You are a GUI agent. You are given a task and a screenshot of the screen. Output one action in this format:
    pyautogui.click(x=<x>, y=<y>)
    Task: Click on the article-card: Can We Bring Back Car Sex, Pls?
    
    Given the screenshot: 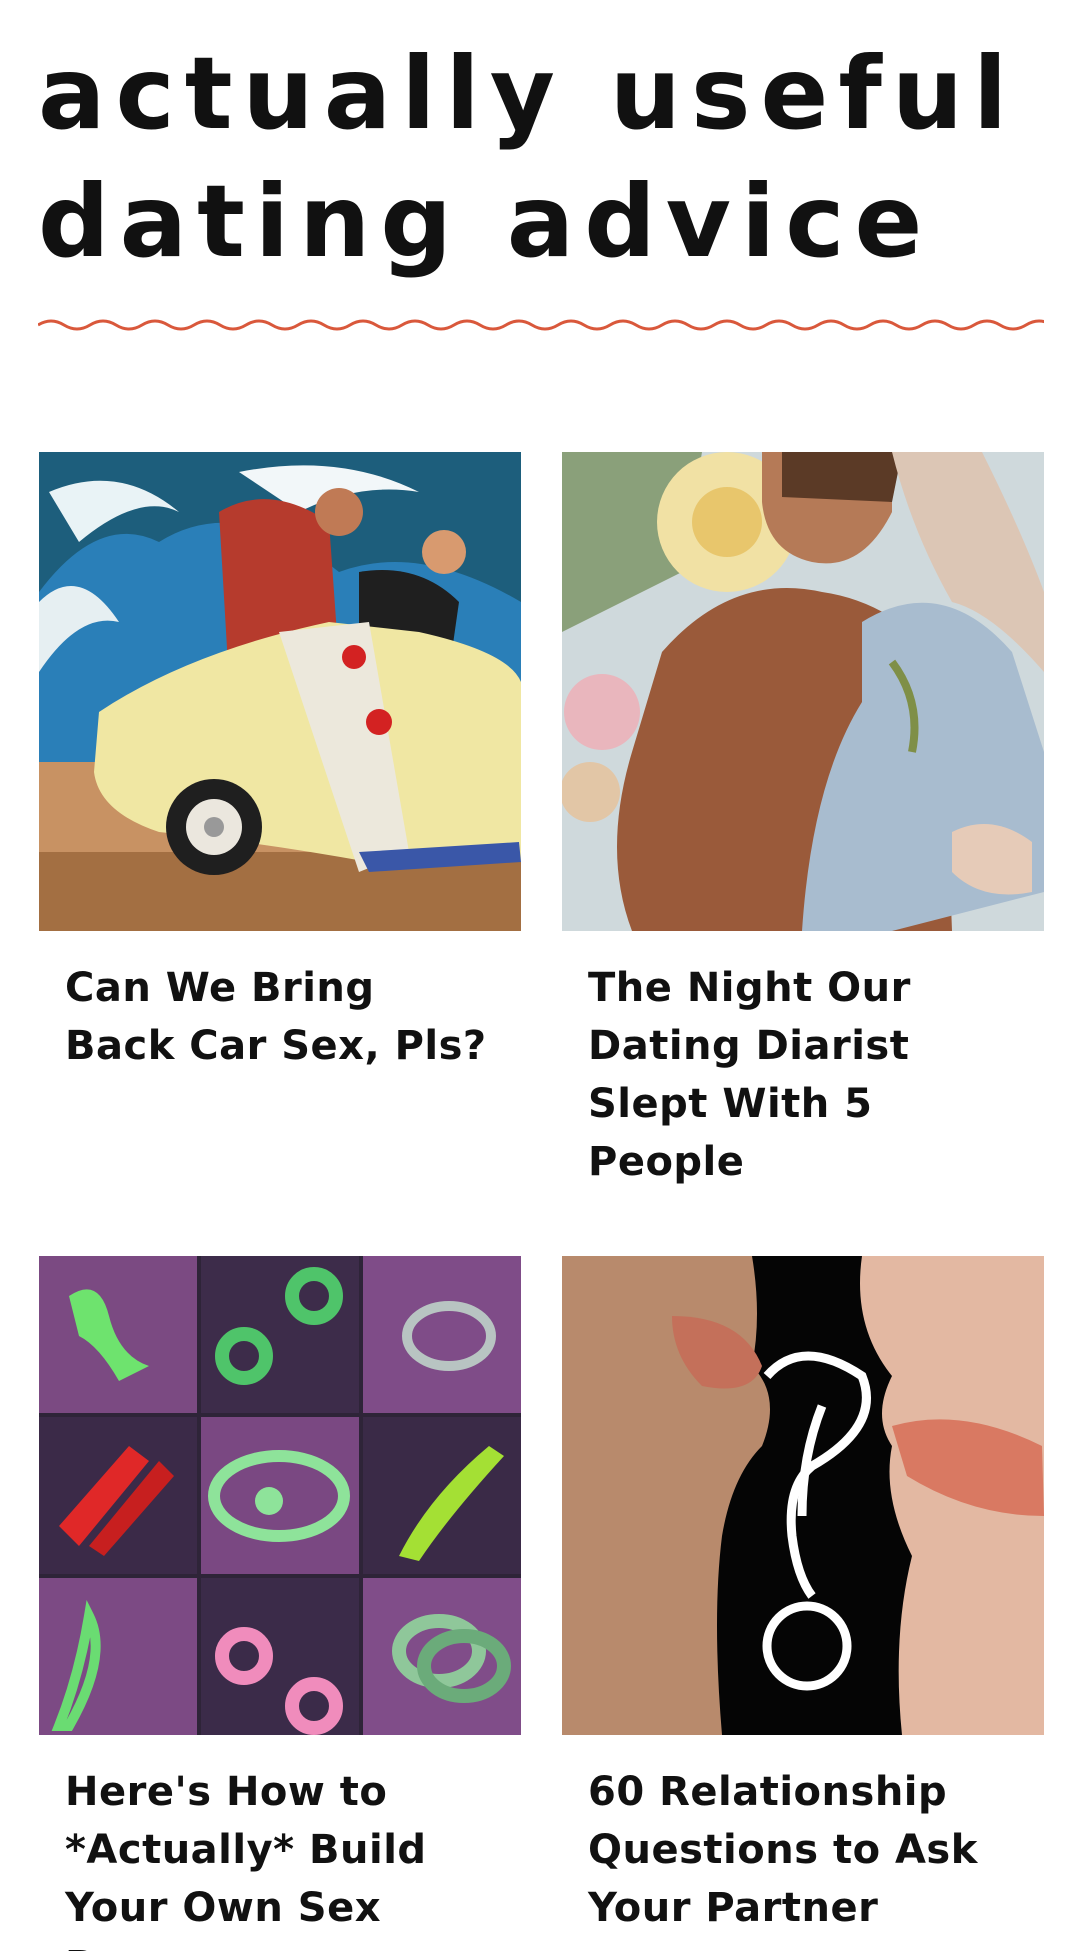 What is the action you would take?
    pyautogui.click(x=280, y=763)
    